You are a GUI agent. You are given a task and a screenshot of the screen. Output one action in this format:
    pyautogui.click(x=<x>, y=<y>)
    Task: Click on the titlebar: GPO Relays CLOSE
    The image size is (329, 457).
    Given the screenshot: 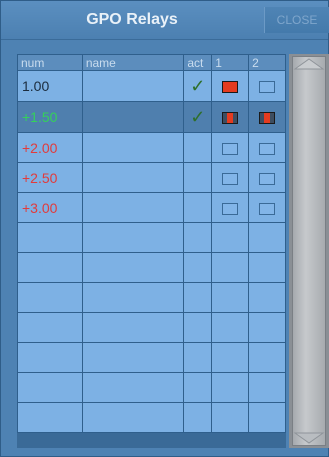 What is the action you would take?
    pyautogui.click(x=165, y=20)
    